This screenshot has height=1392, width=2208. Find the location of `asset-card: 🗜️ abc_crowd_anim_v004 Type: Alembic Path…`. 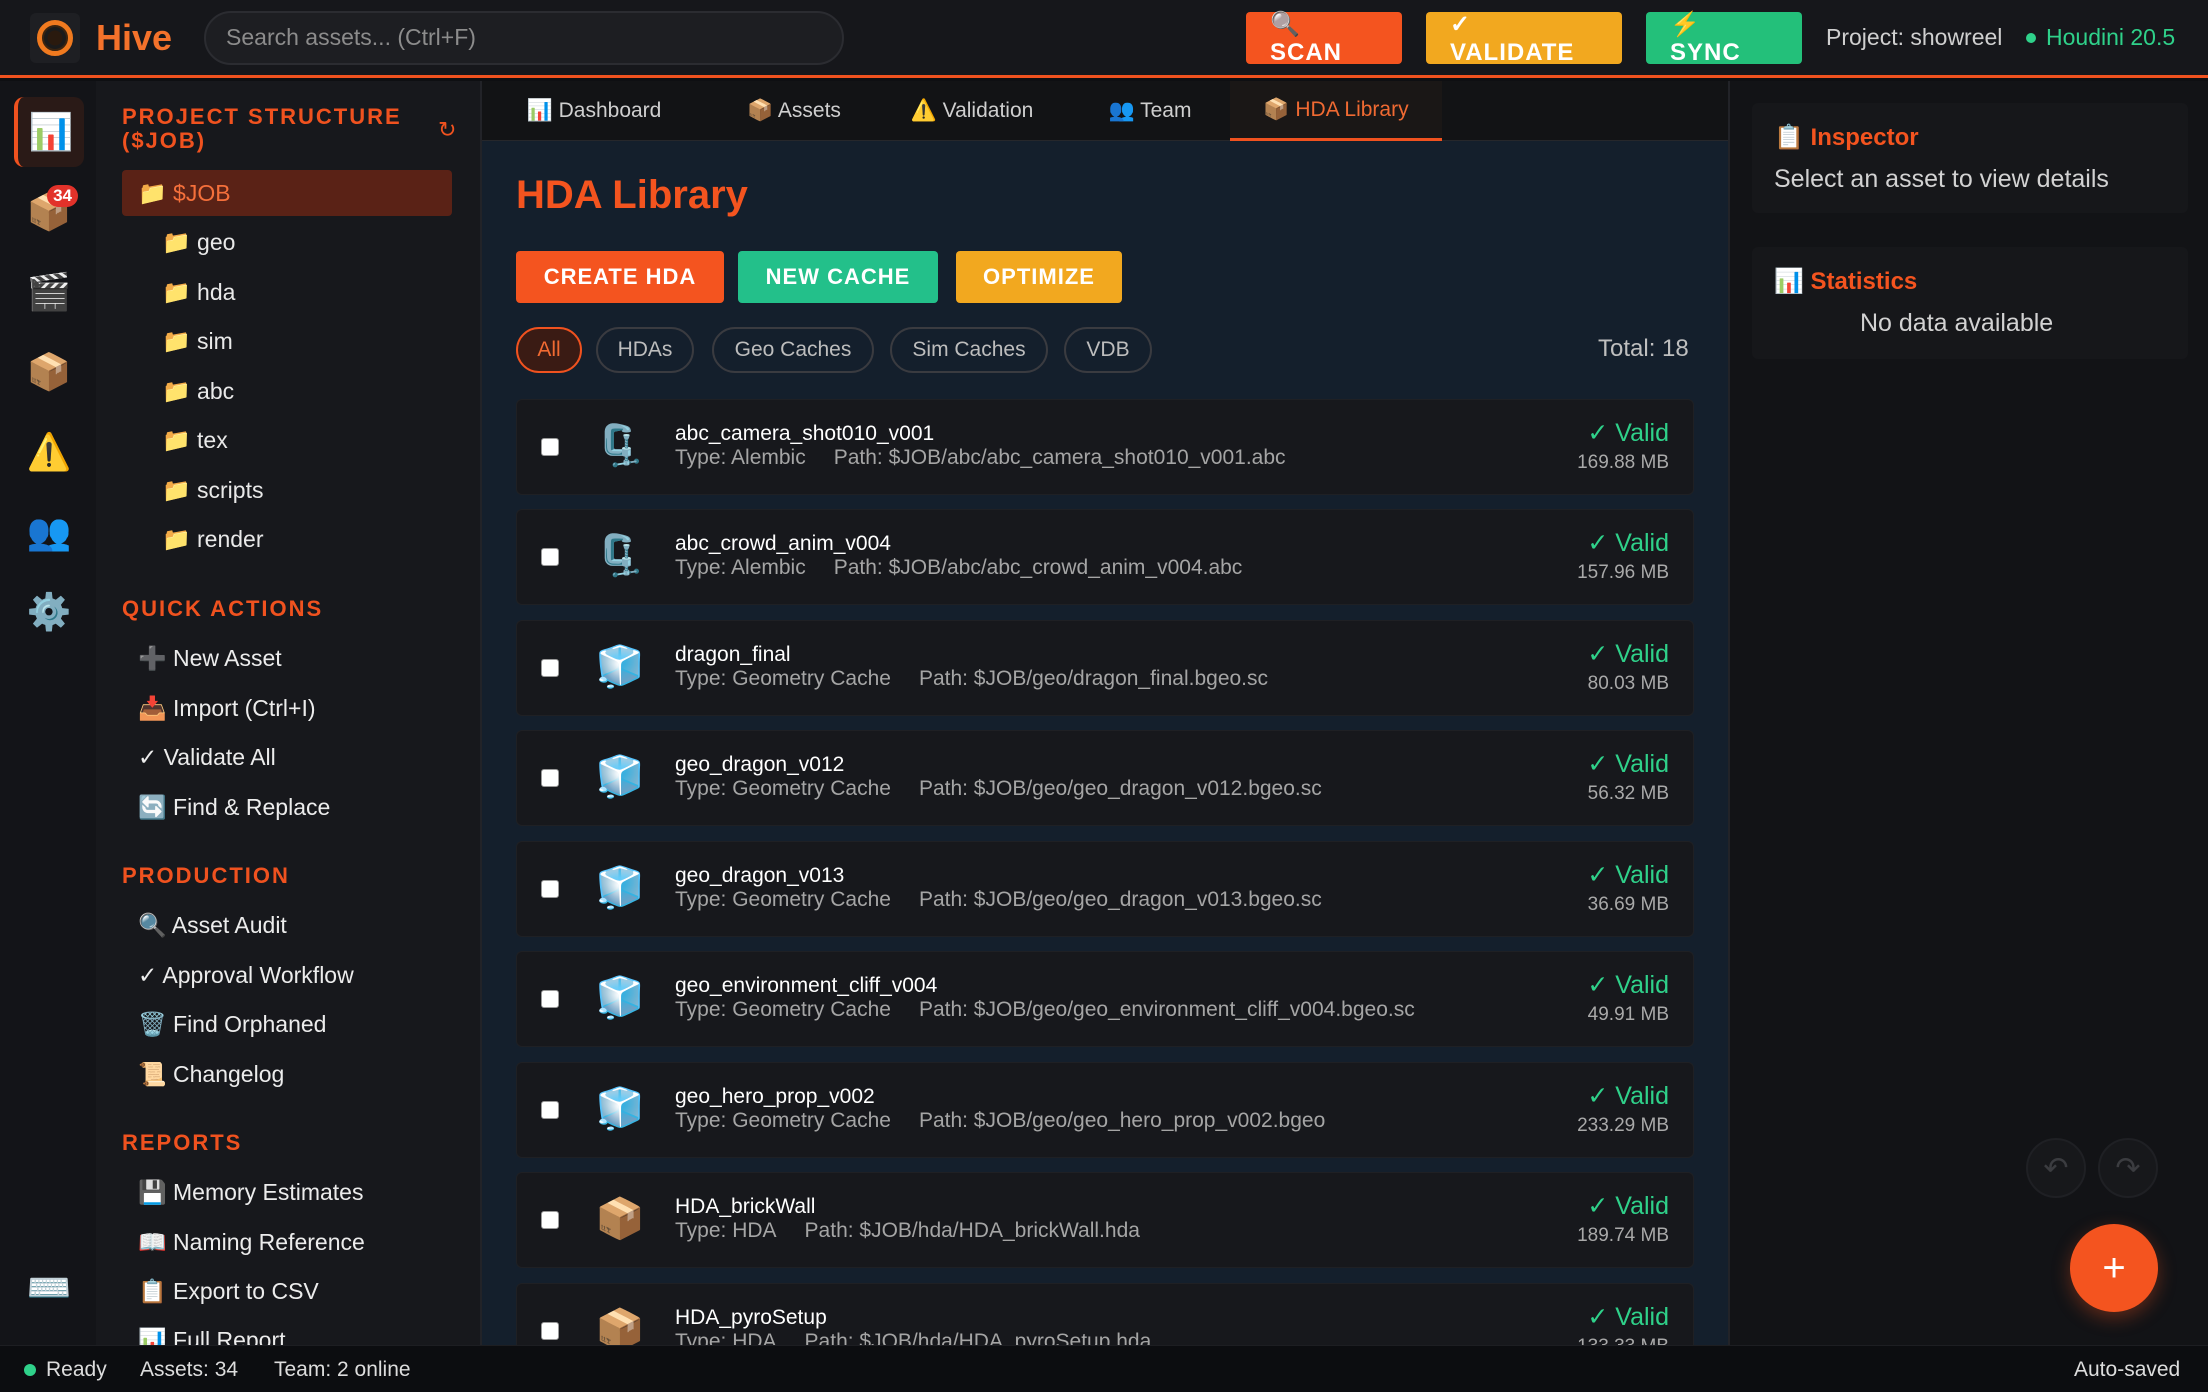

asset-card: 🗜️ abc_crowd_anim_v004 Type: Alembic Path… is located at coordinates (1105, 557).